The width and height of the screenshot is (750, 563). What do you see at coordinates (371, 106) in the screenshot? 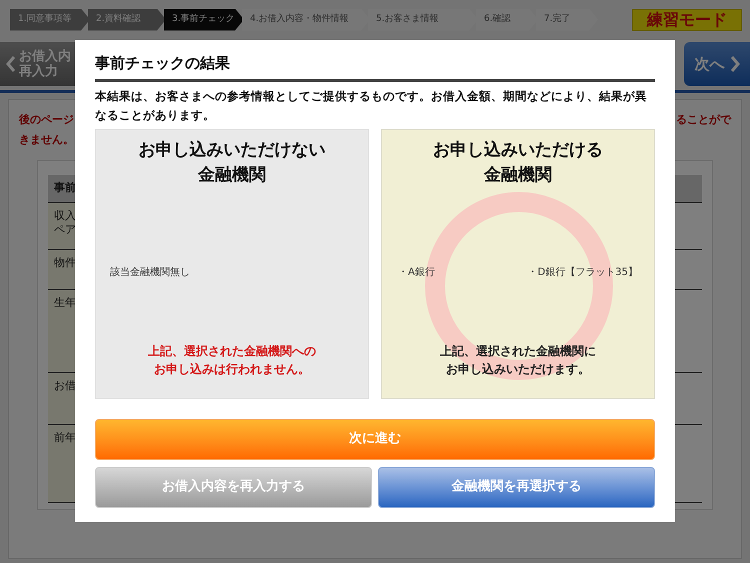
I see `dialog-description: 本結果は、お客さまへの参考情報としてご提供するものです。お借入金額、期間などにより、結果が異なることがあります。` at bounding box center [371, 106].